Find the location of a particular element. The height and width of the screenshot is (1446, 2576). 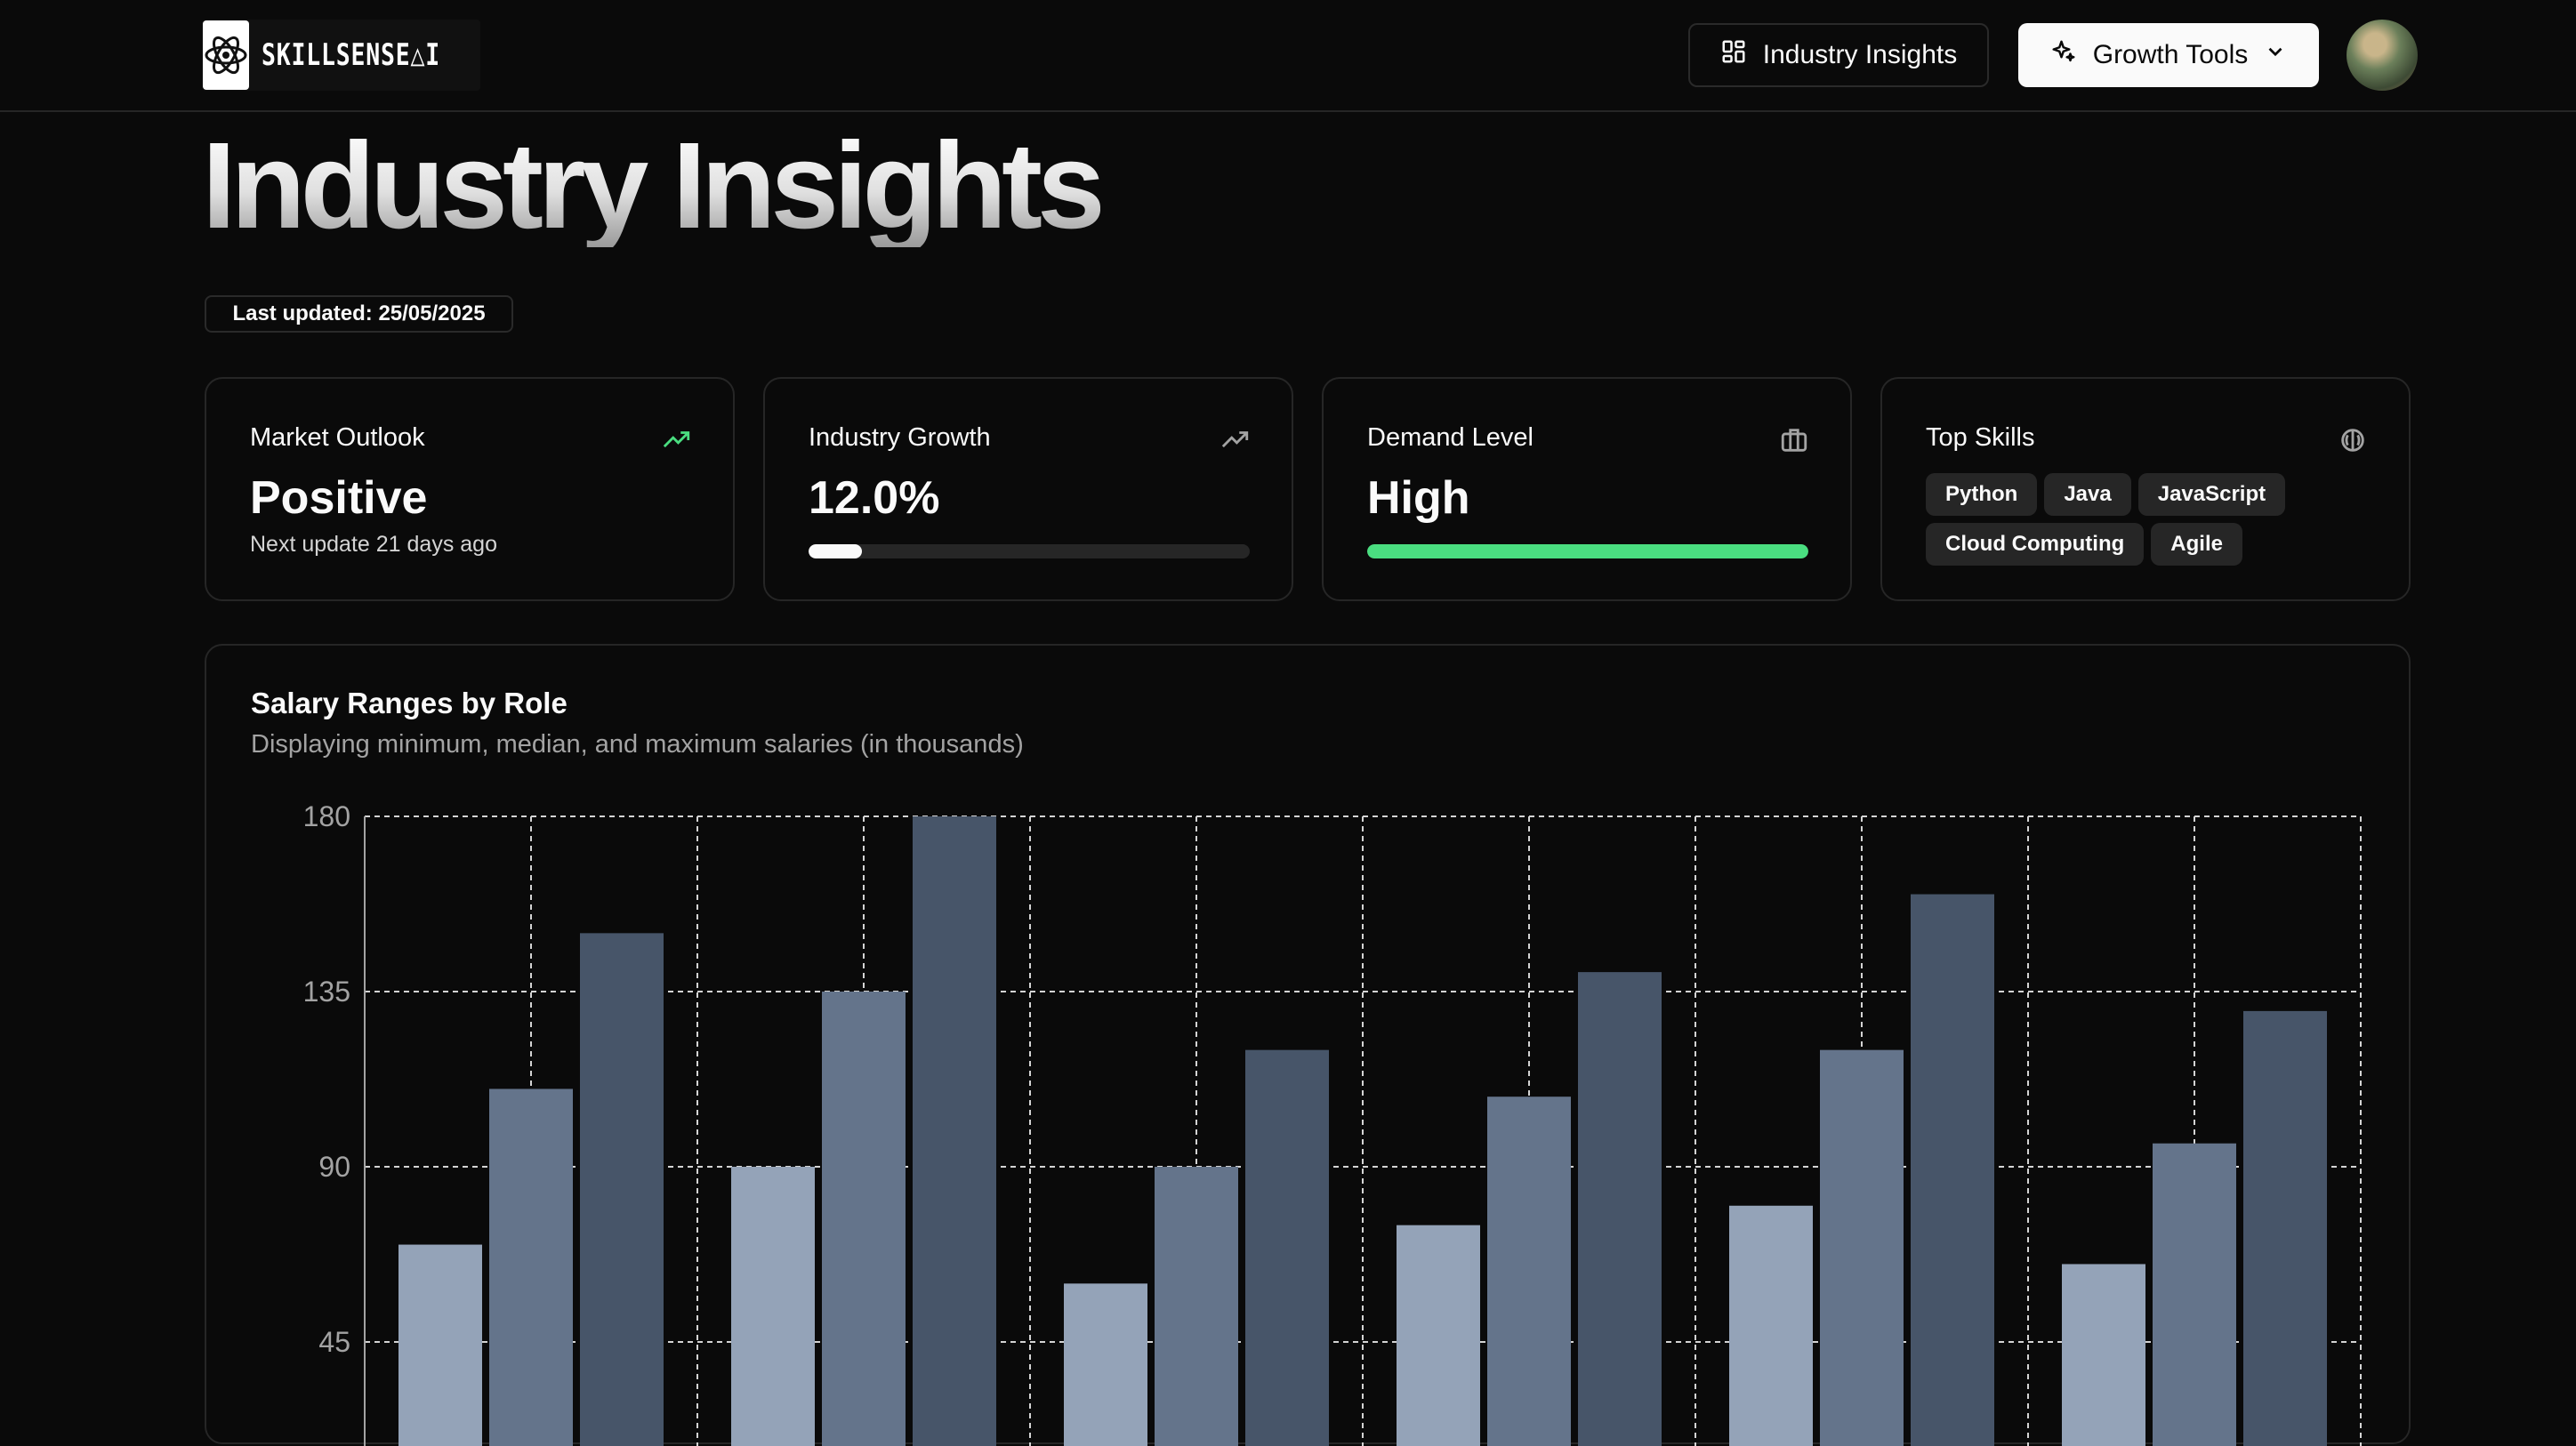

skill-chip: Python is located at coordinates (1982, 494).